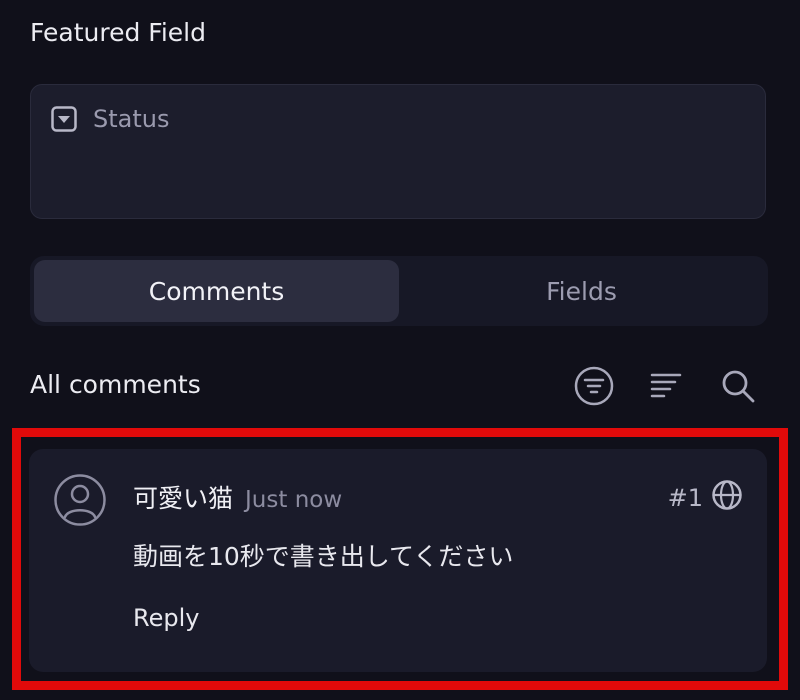  What do you see at coordinates (738, 386) in the screenshot?
I see `search-icon` at bounding box center [738, 386].